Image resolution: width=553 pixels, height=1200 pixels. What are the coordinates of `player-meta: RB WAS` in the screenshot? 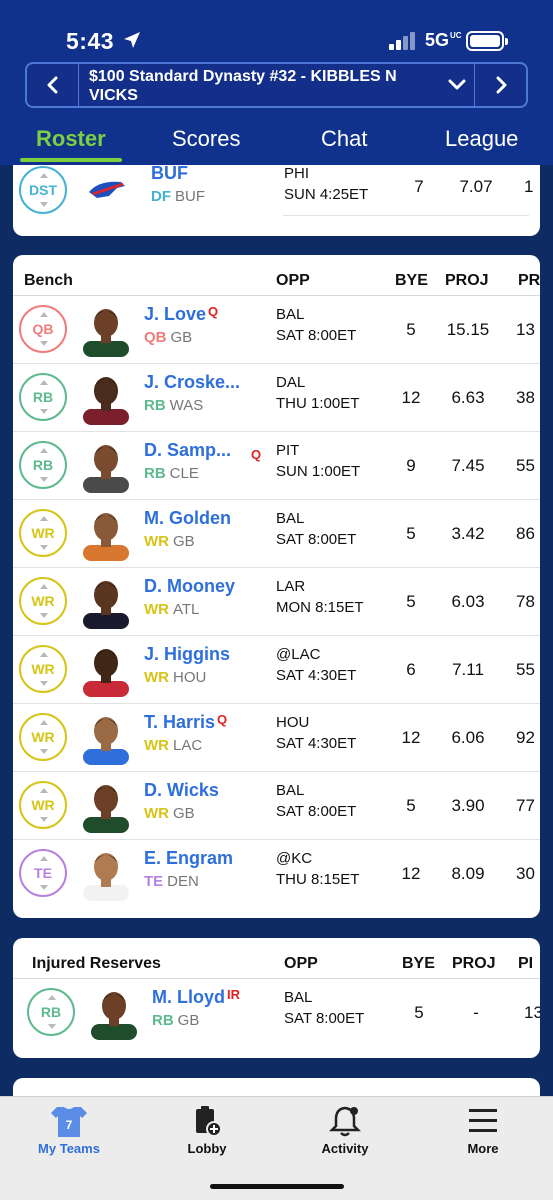 It's located at (174, 405).